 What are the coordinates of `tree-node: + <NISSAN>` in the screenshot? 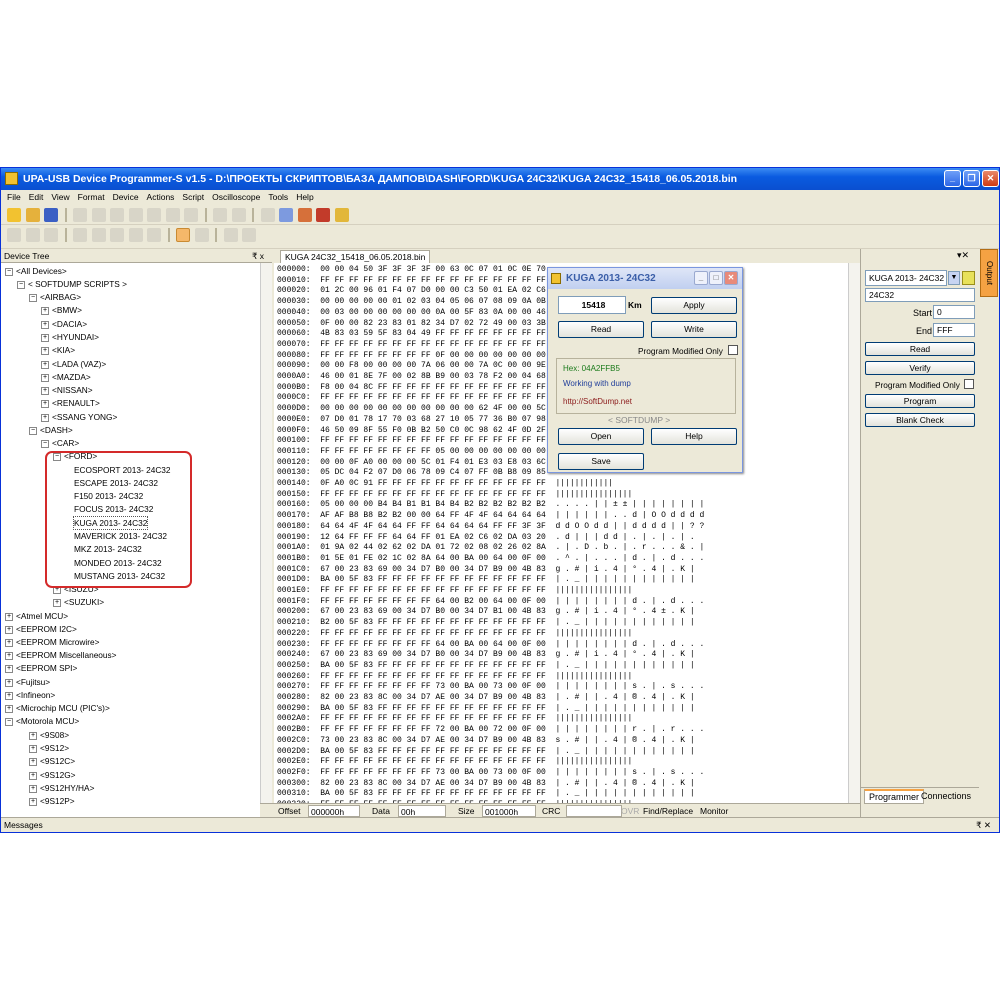 It's located at (67, 390).